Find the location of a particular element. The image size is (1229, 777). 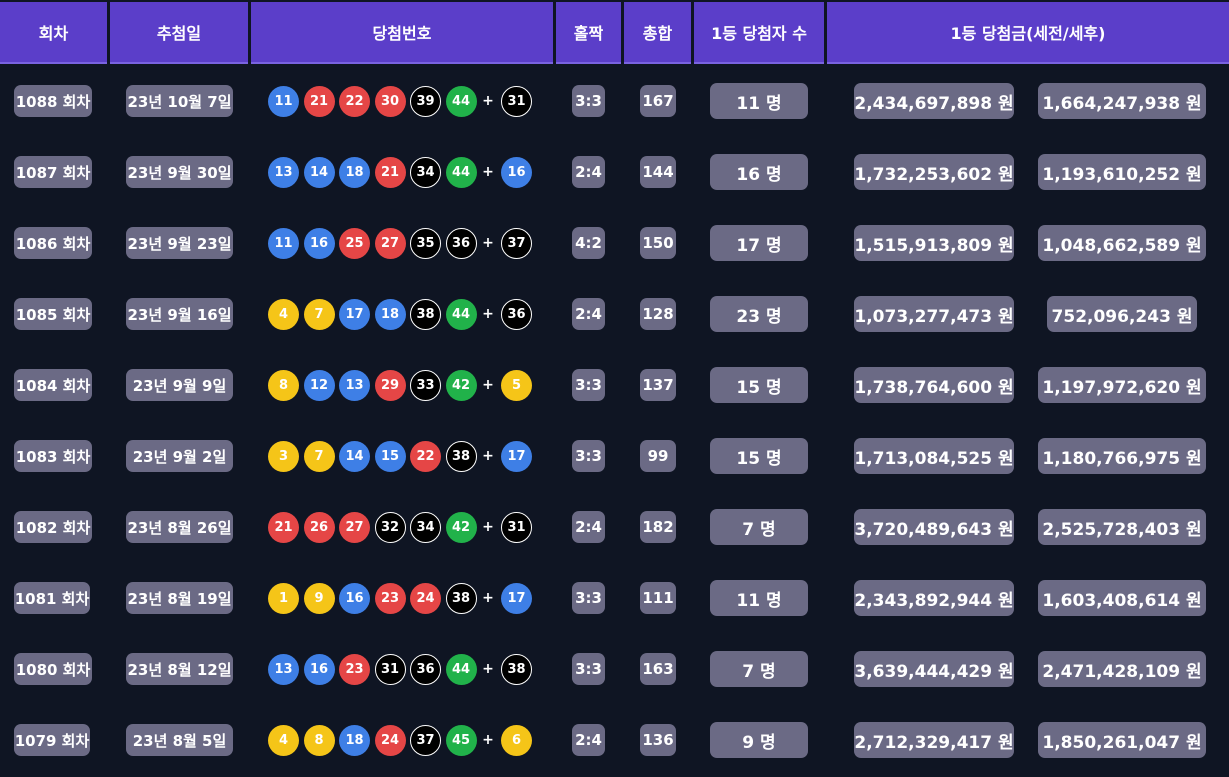

round-badge: 1082 회차 is located at coordinates (53, 527).